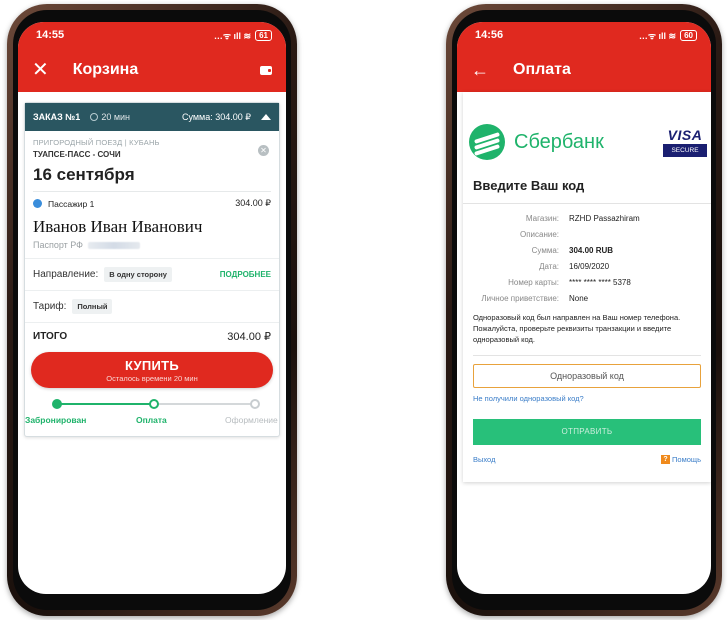  What do you see at coordinates (685, 150) in the screenshot?
I see `secure-label: SECURE` at bounding box center [685, 150].